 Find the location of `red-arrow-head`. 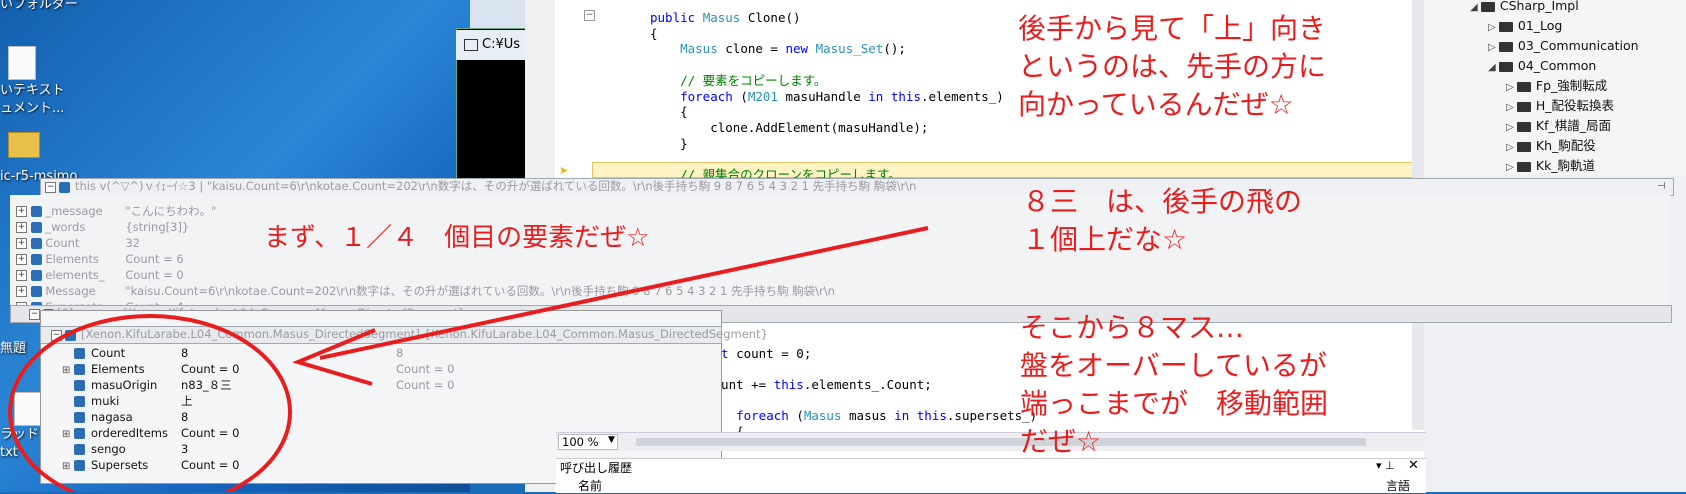

red-arrow-head is located at coordinates (334, 357).